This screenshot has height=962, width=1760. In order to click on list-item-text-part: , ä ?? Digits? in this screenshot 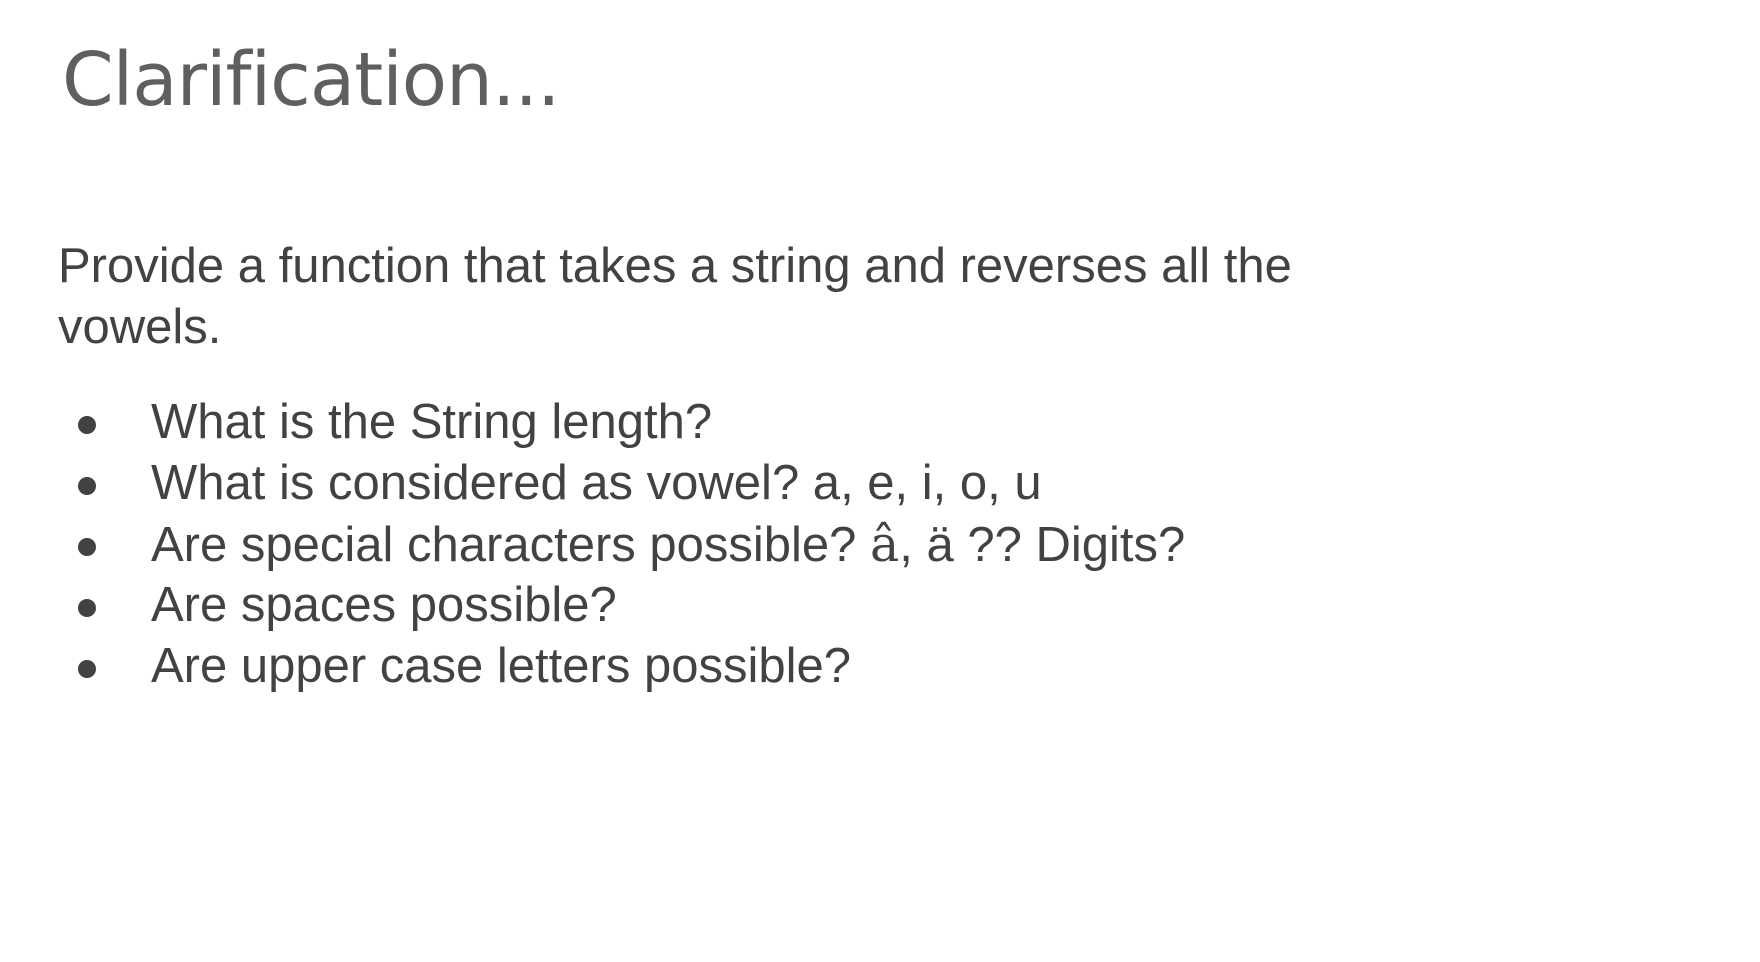, I will do `click(1042, 545)`.